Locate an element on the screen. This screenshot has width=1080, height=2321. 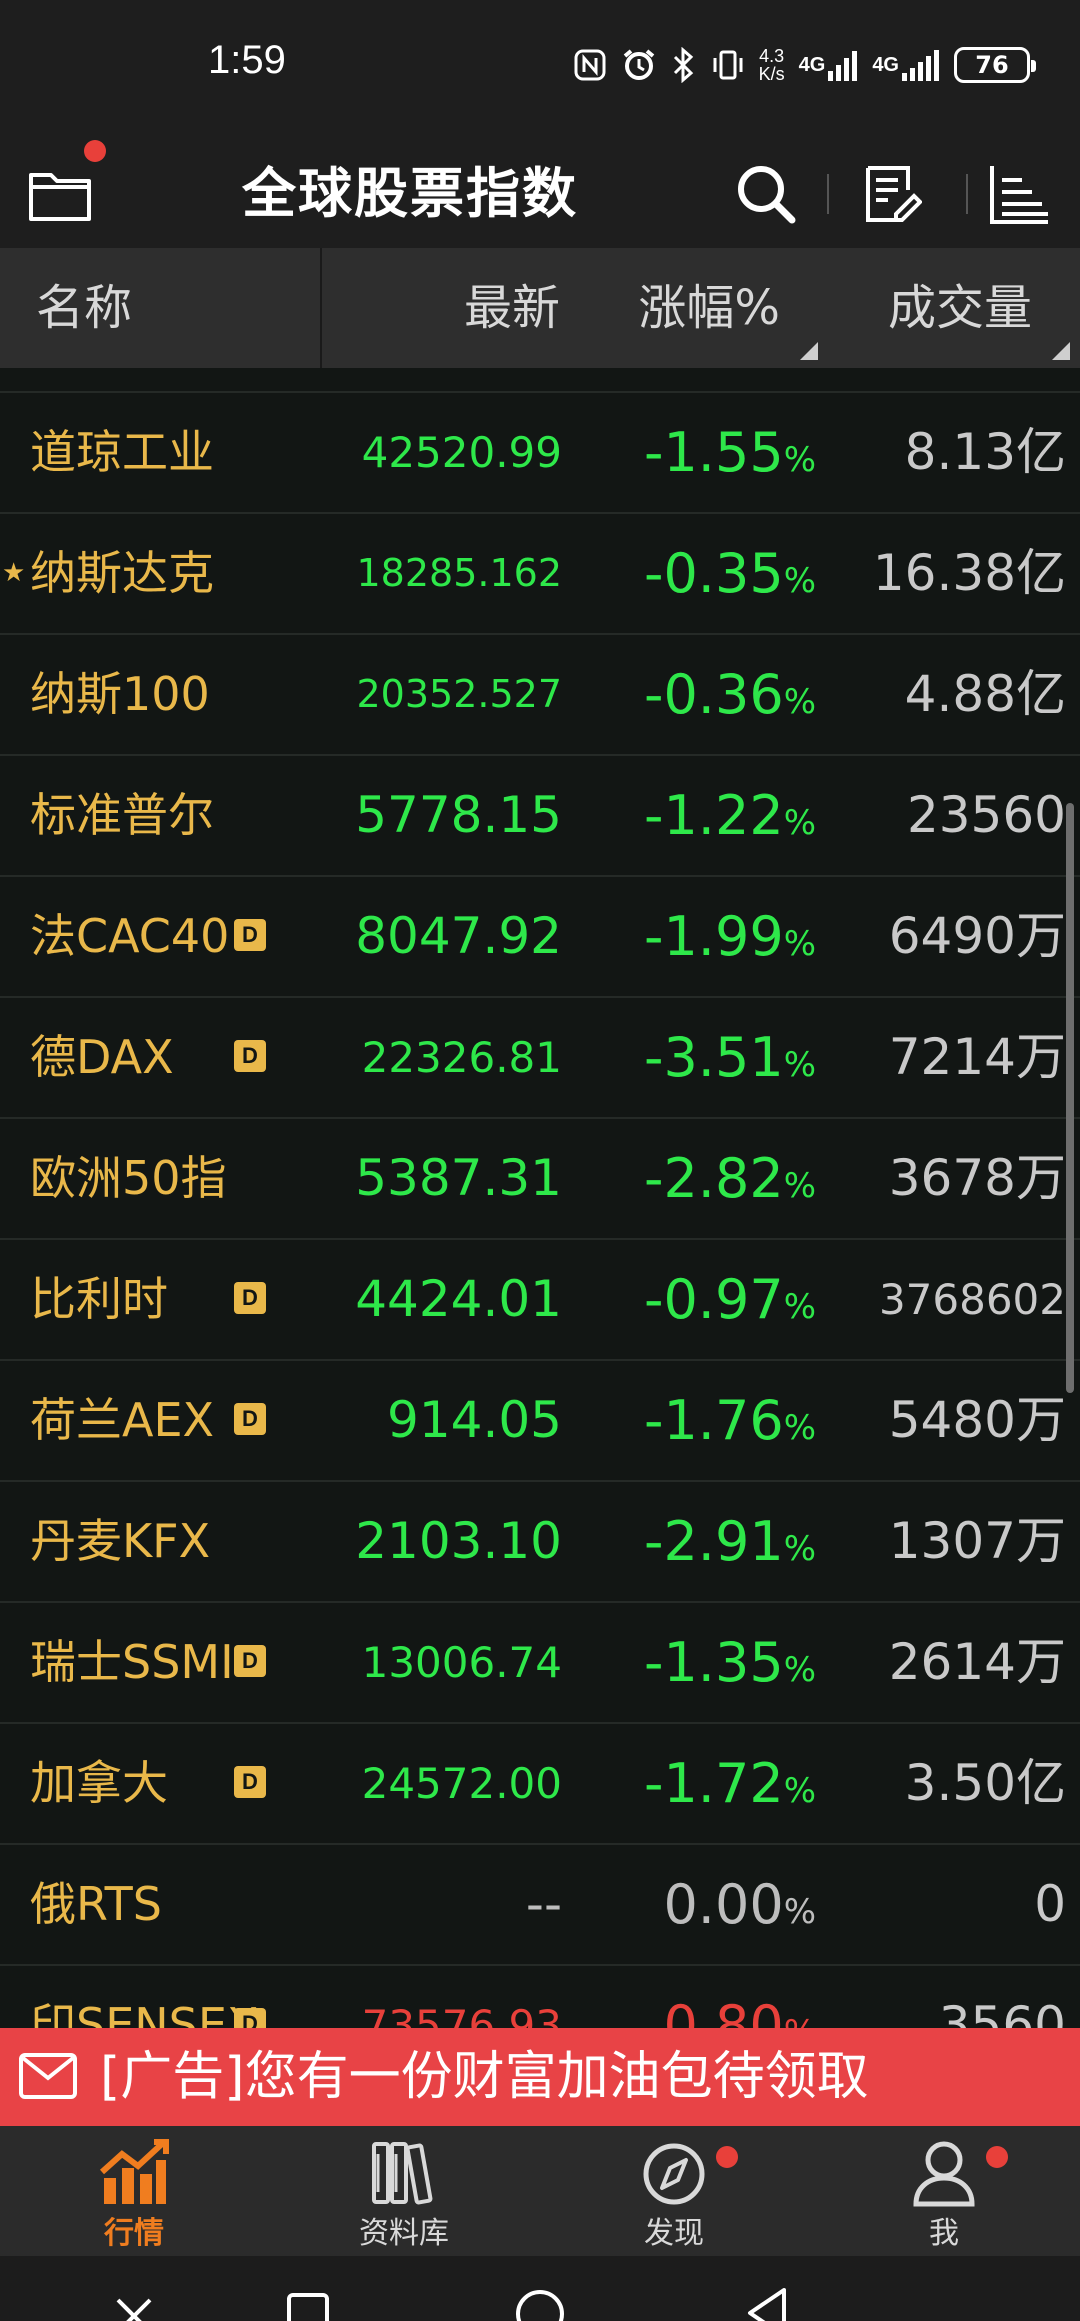
index-name: 瑞士SSMI is located at coordinates (132, 1662).